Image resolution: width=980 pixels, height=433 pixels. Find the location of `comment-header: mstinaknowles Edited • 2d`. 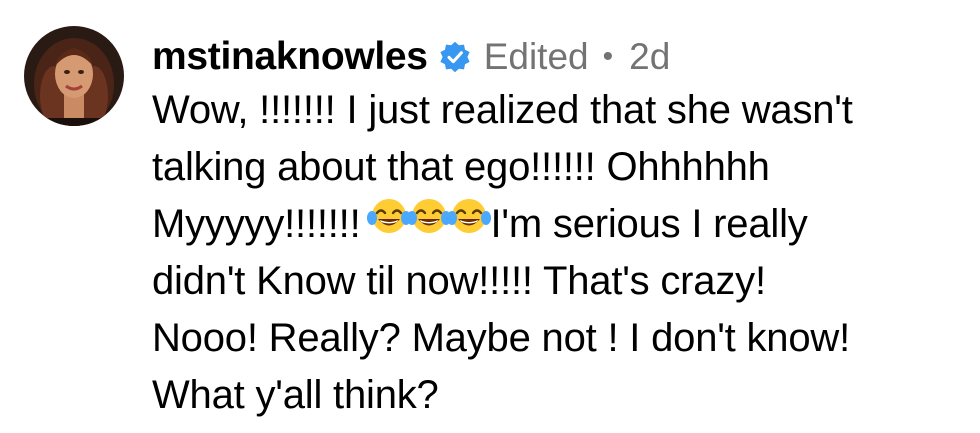

comment-header: mstinaknowles Edited • 2d is located at coordinates (411, 57).